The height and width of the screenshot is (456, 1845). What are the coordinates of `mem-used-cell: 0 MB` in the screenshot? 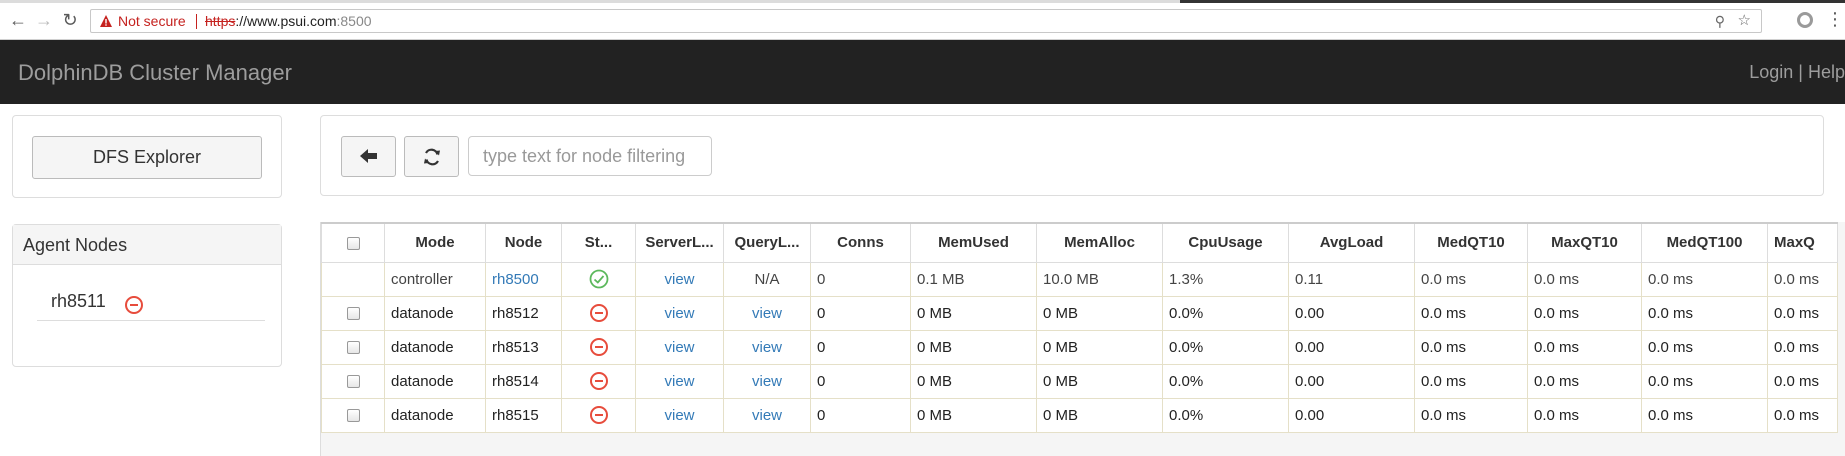 It's located at (973, 415).